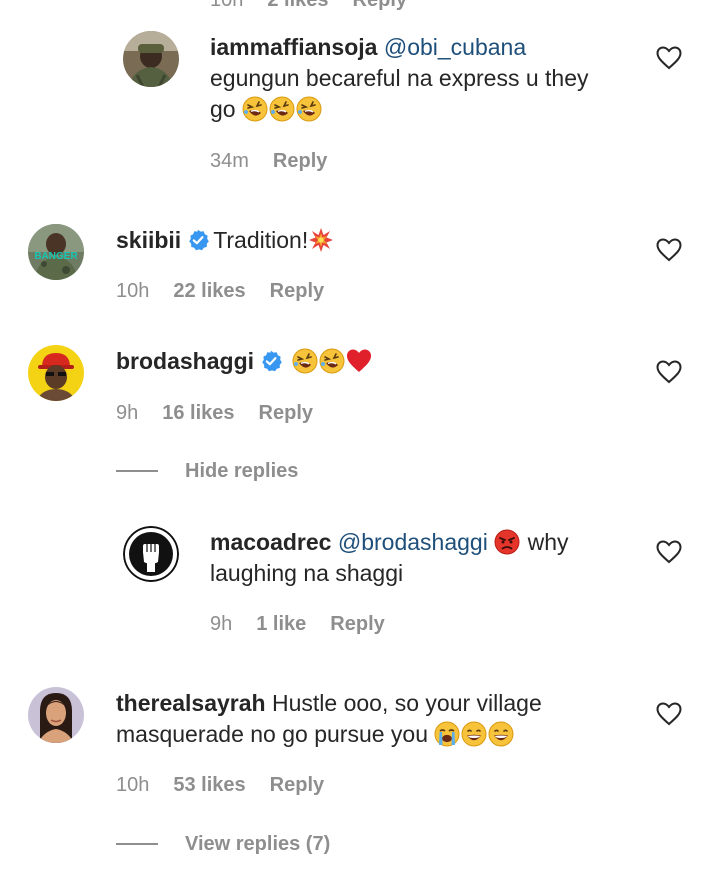  I want to click on comment-likes: 53 likes, so click(209, 785).